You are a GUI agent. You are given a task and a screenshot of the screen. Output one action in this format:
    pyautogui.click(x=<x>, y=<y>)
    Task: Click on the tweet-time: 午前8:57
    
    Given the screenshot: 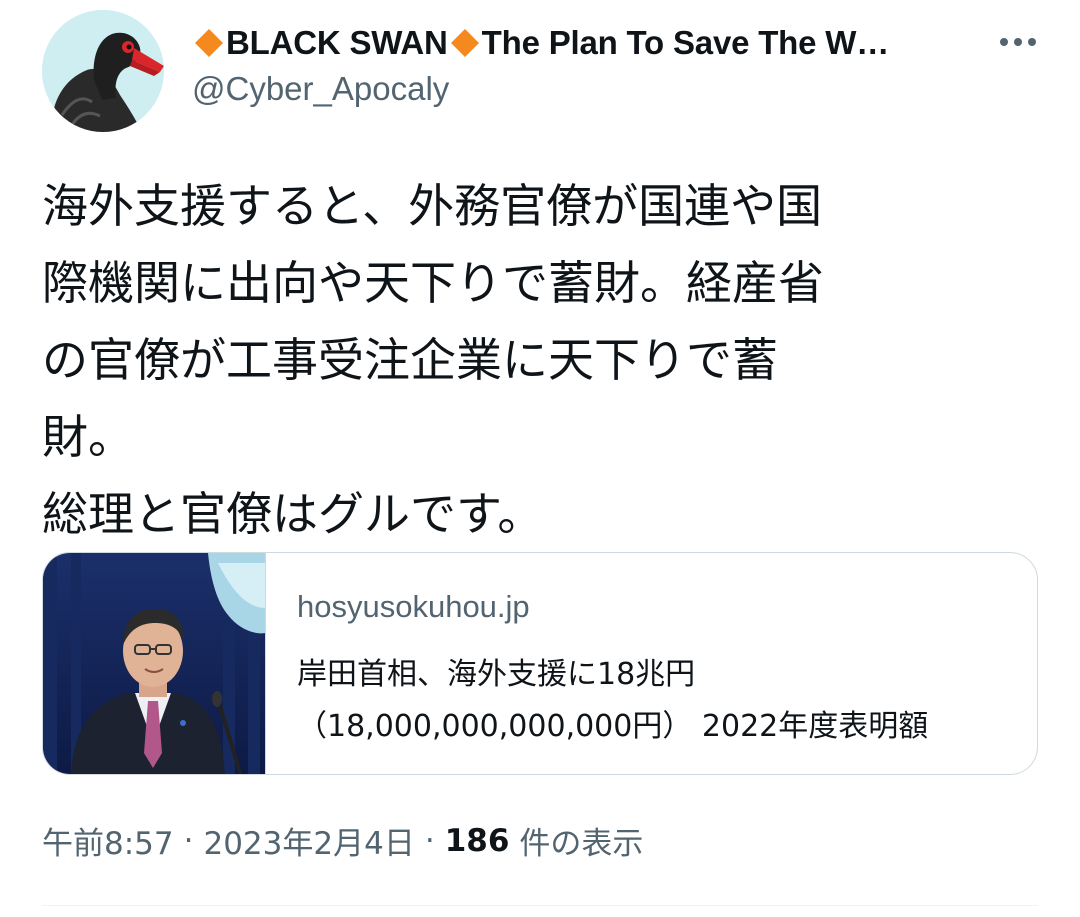 What is the action you would take?
    pyautogui.click(x=108, y=840)
    